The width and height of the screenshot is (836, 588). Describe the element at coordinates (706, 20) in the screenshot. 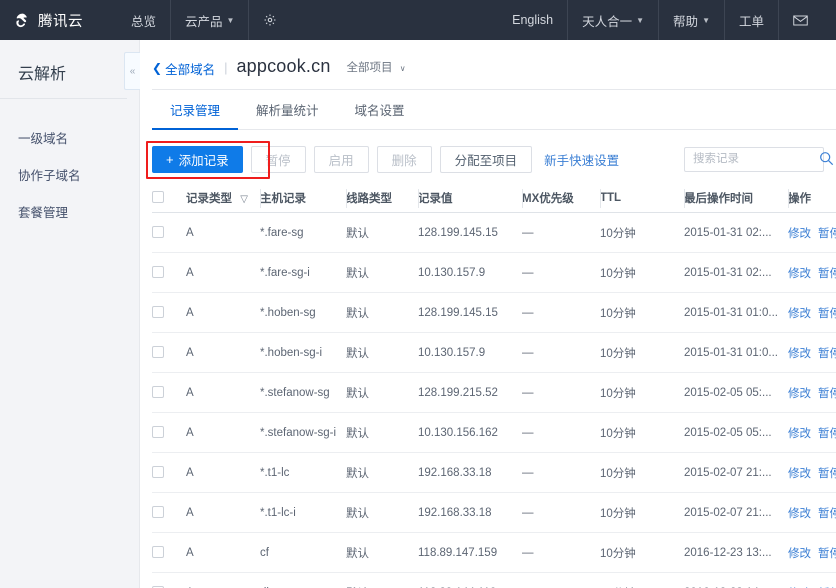

I see `chevron-down-icon: ▼` at that location.